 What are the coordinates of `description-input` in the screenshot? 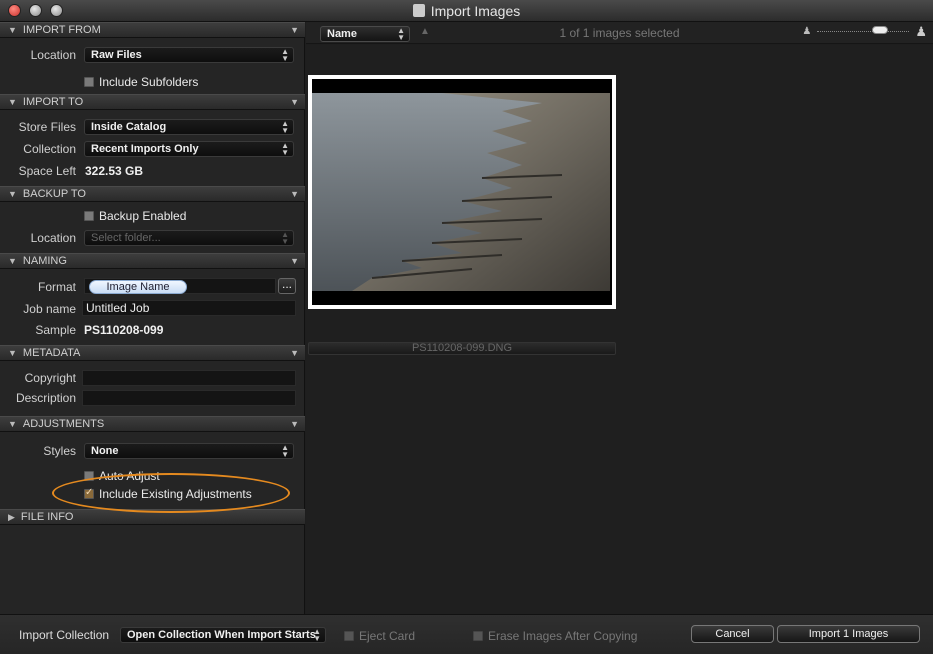 It's located at (189, 398).